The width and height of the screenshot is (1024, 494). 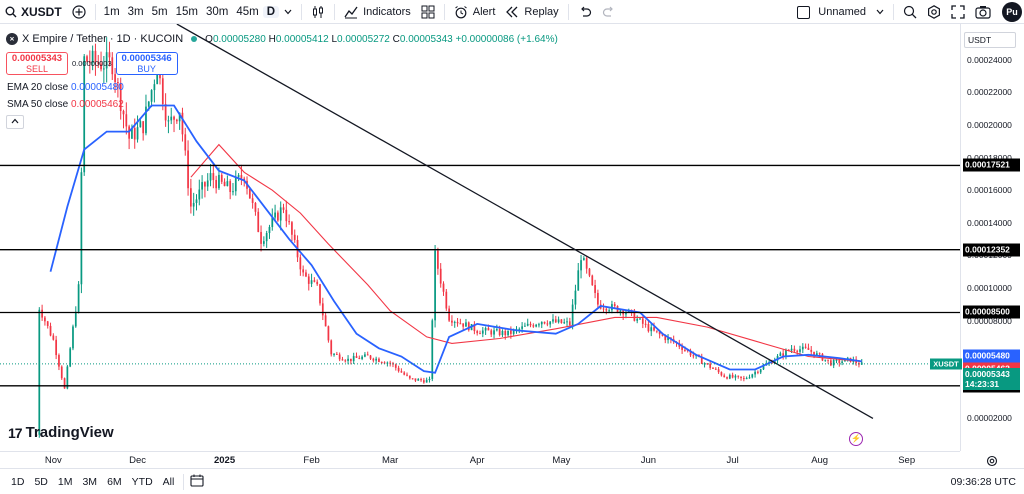 What do you see at coordinates (79, 12) in the screenshot?
I see `add-symbol-button` at bounding box center [79, 12].